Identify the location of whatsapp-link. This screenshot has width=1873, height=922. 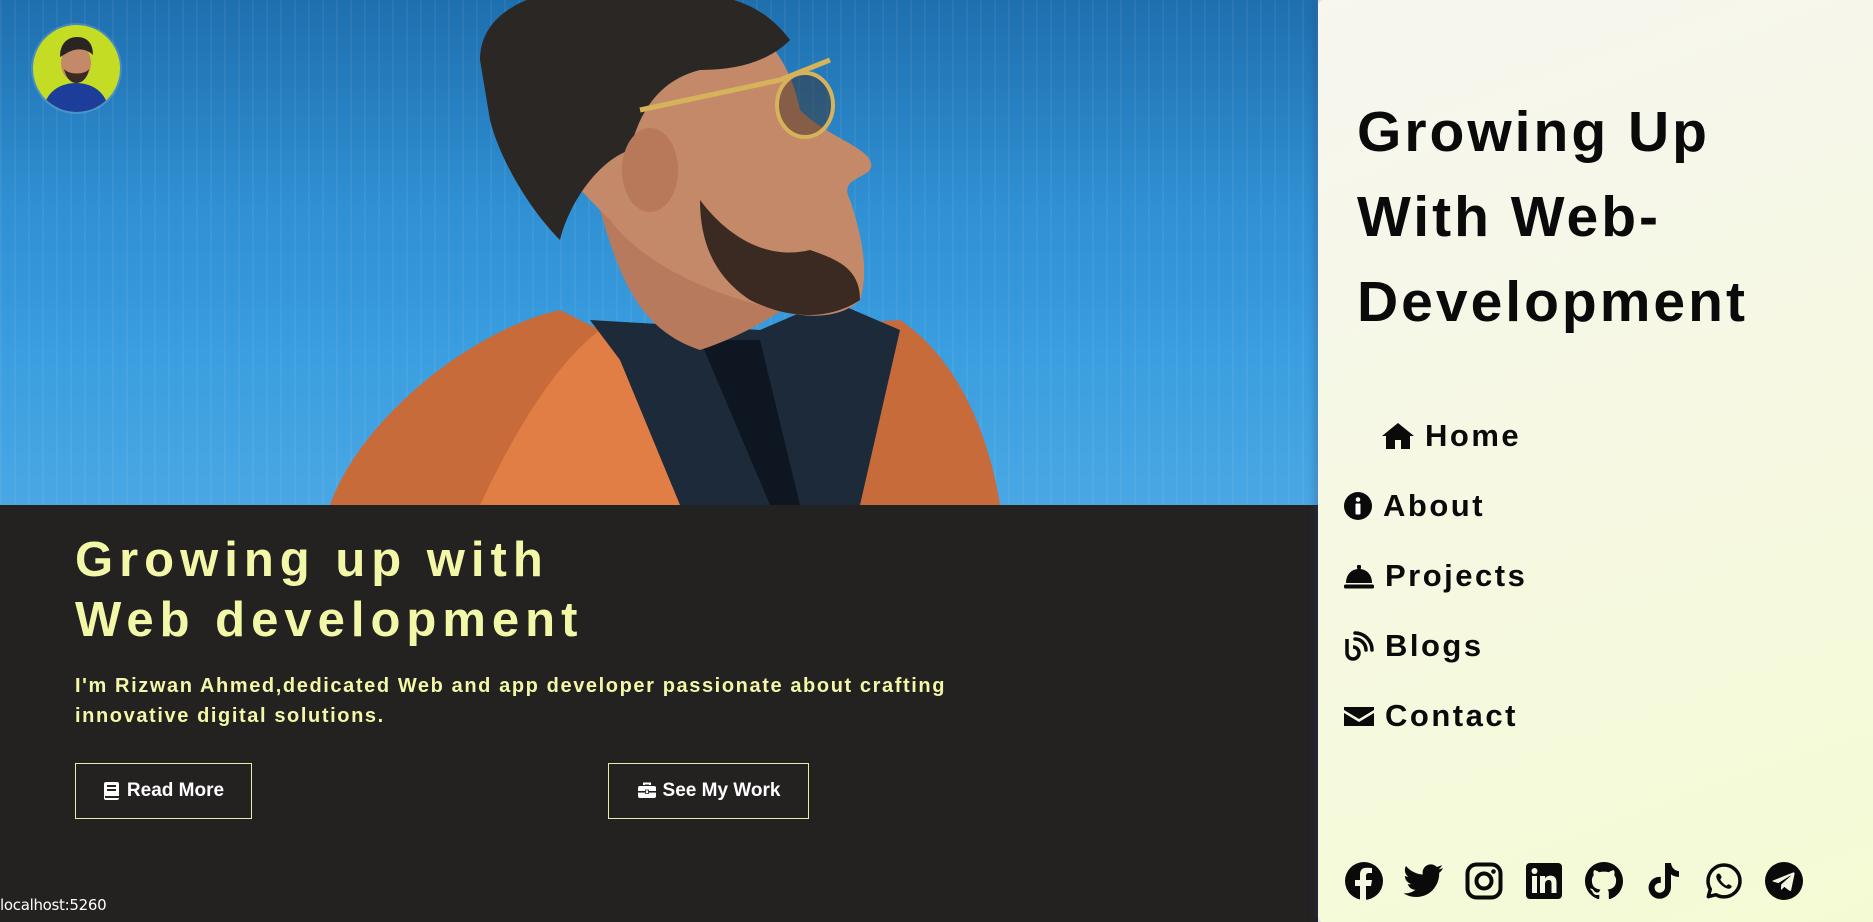
(1723, 880).